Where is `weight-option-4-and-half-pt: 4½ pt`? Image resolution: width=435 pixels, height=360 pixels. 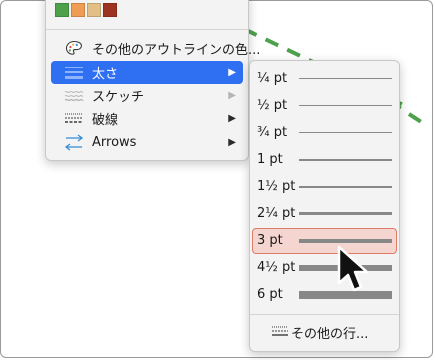
weight-option-4-and-half-pt: 4½ pt is located at coordinates (324, 268).